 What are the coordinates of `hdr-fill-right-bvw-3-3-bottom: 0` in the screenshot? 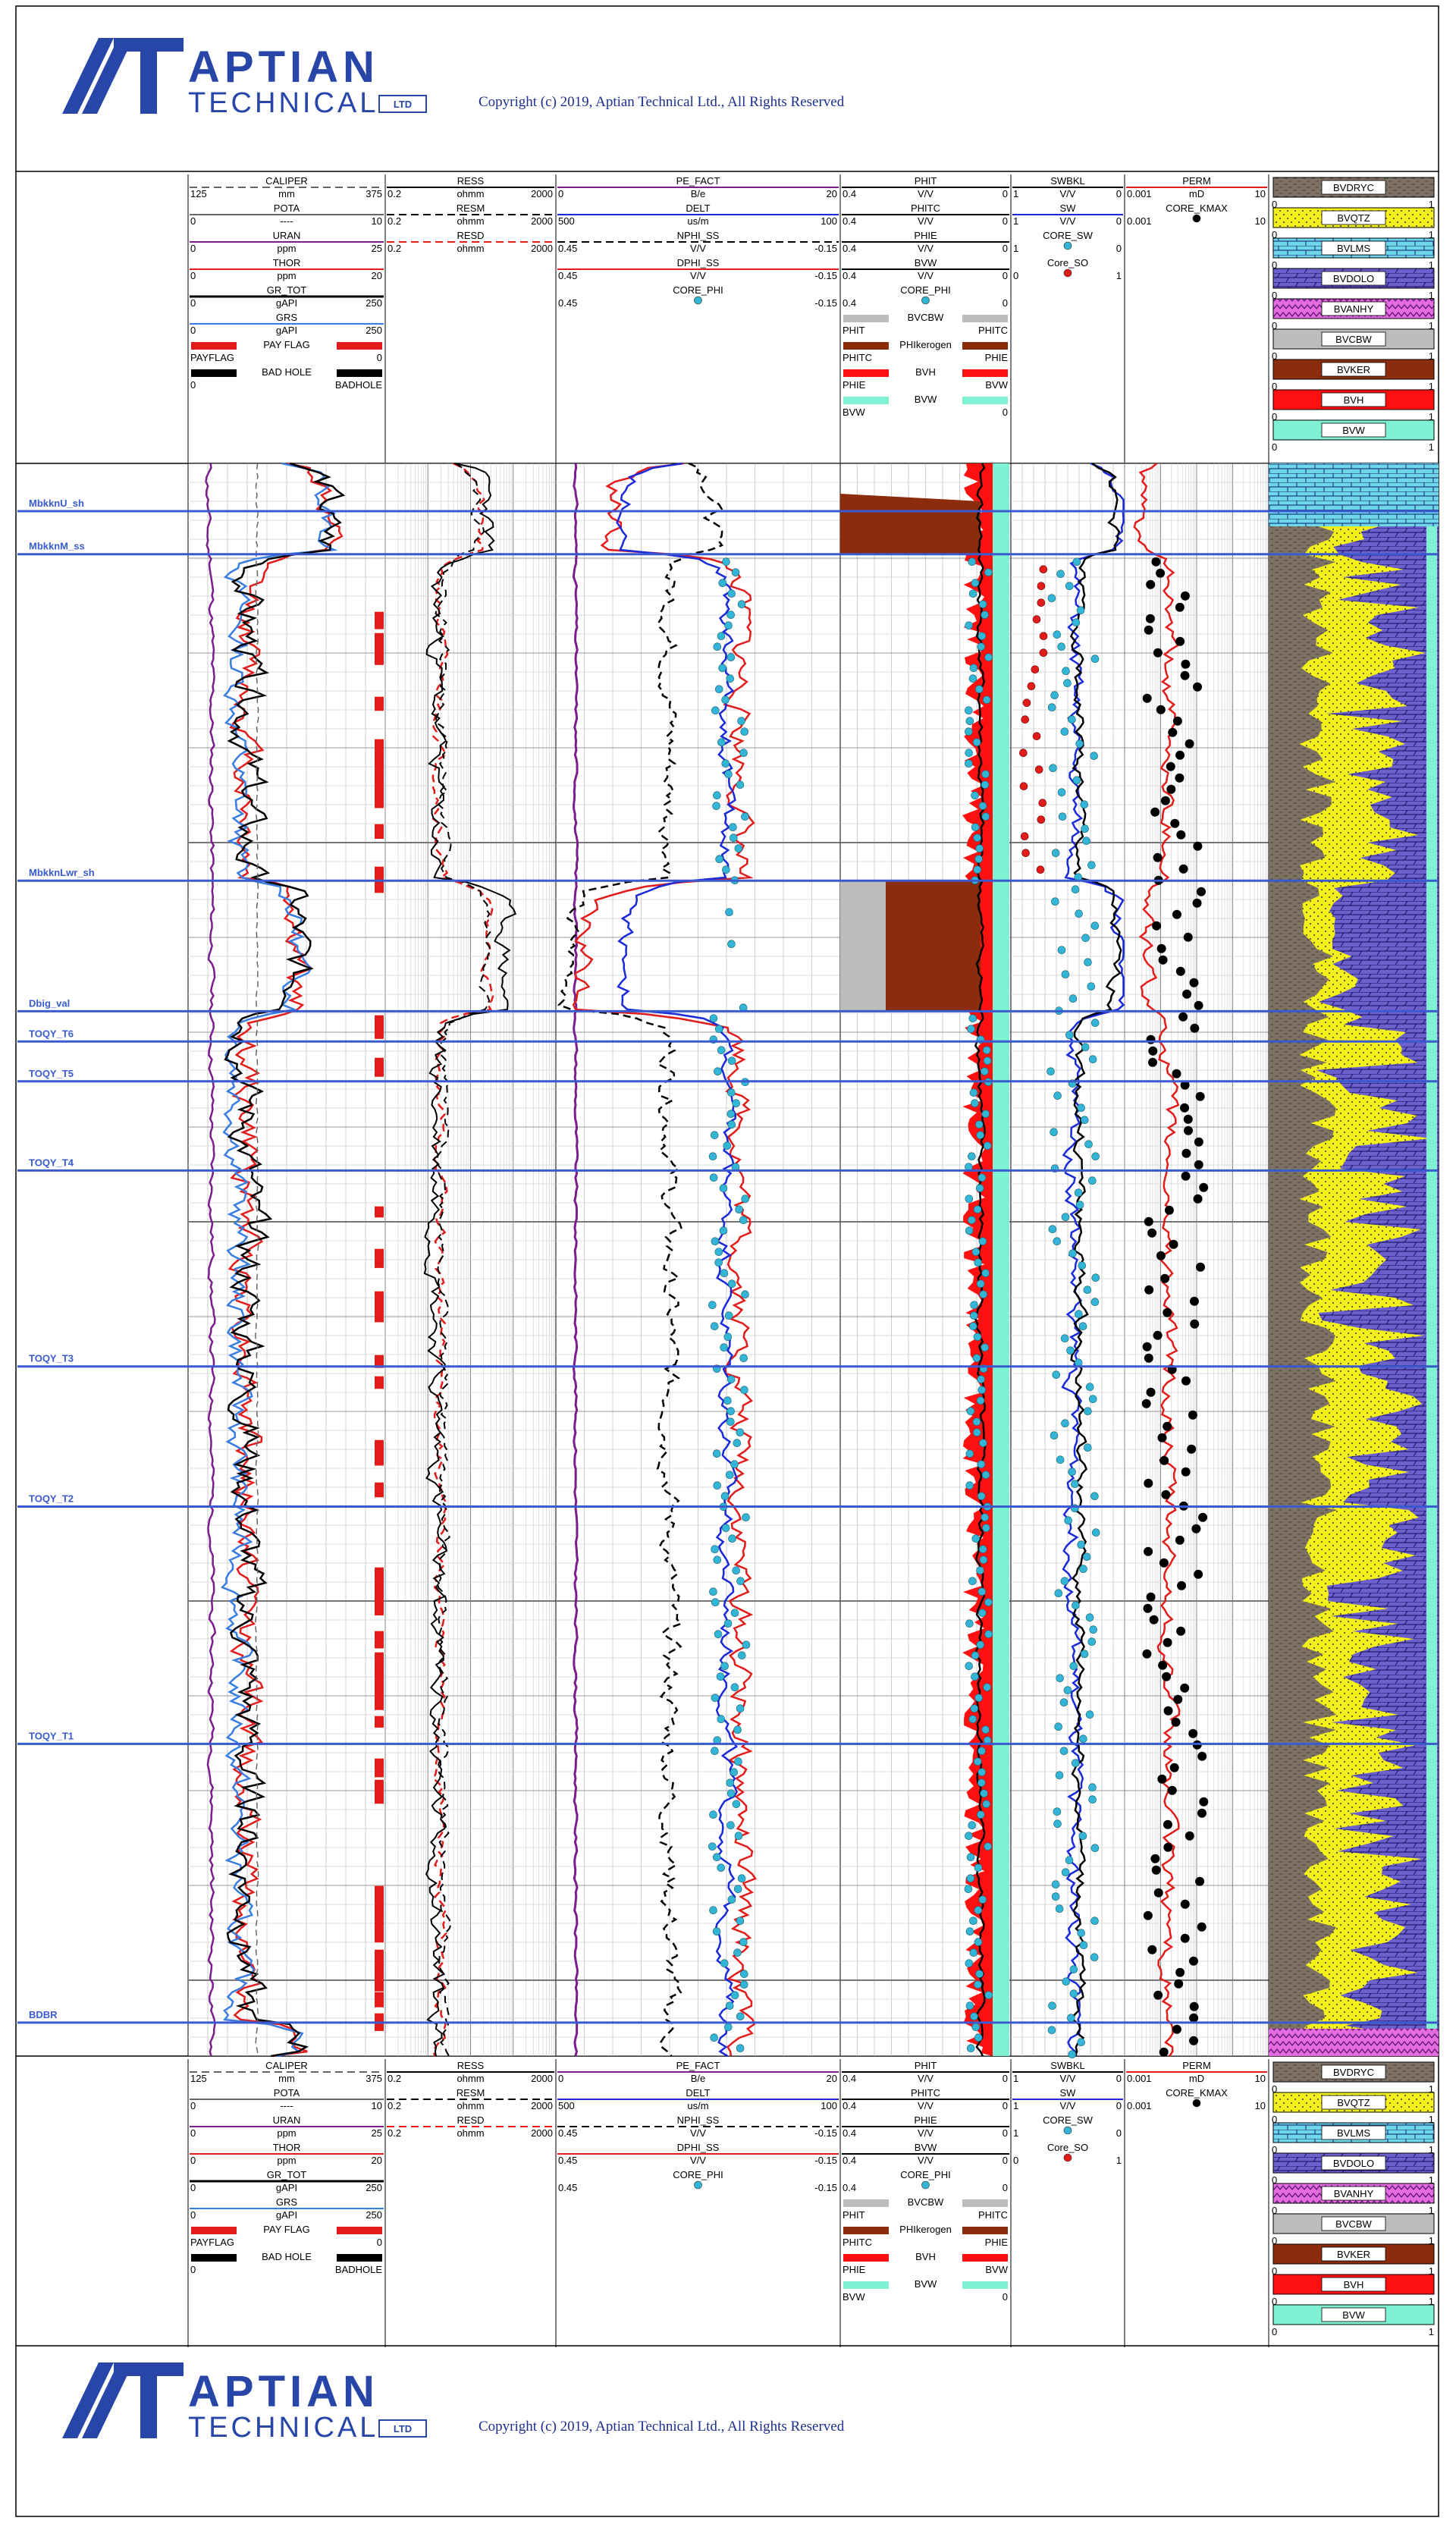 It's located at (1005, 2297).